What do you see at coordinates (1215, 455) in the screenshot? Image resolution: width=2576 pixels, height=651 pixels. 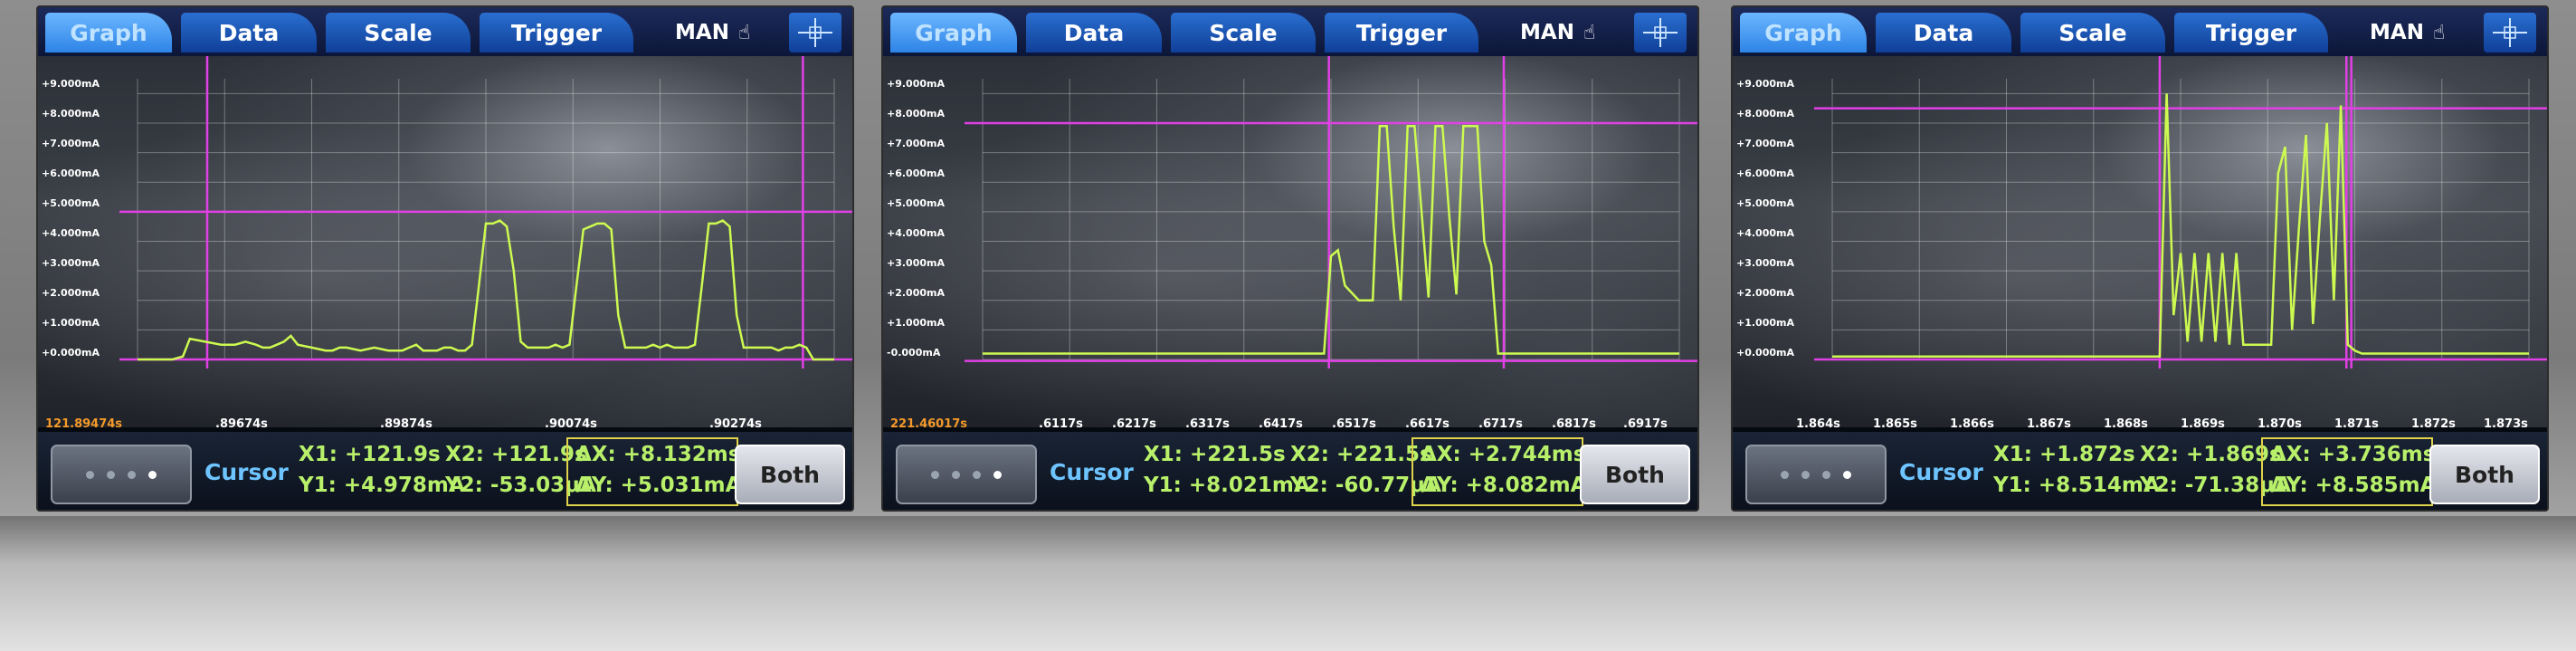 I see `cursor-x1: X1: +221.5s` at bounding box center [1215, 455].